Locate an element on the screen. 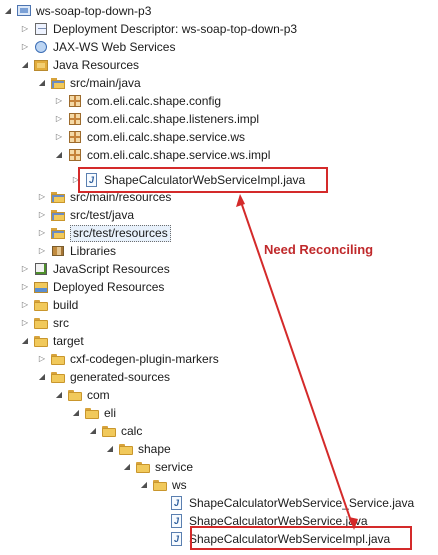  tree-item-label: Java Resources is located at coordinates (96, 65).